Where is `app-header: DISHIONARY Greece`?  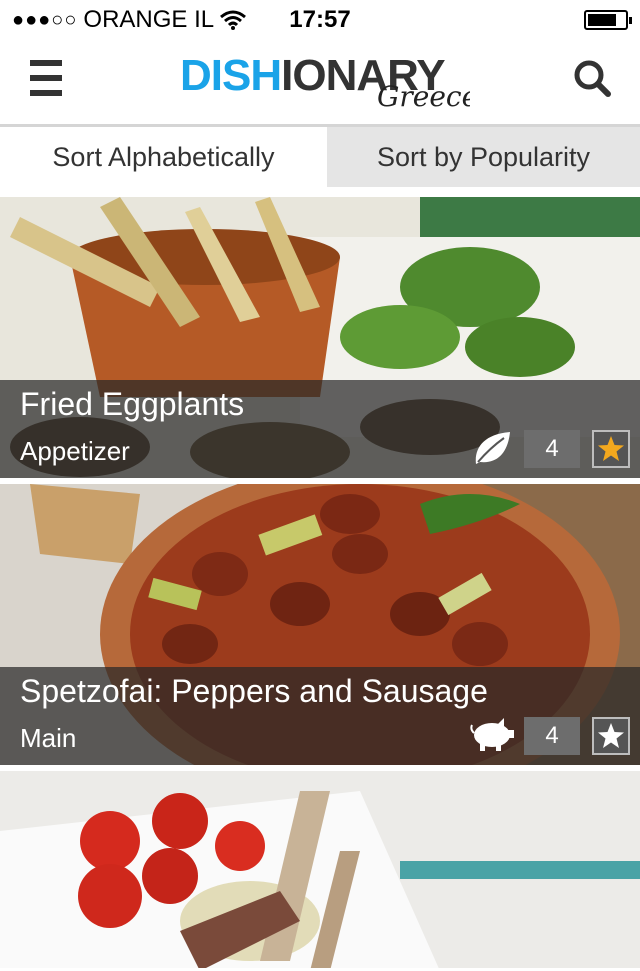 app-header: DISHIONARY Greece is located at coordinates (320, 83).